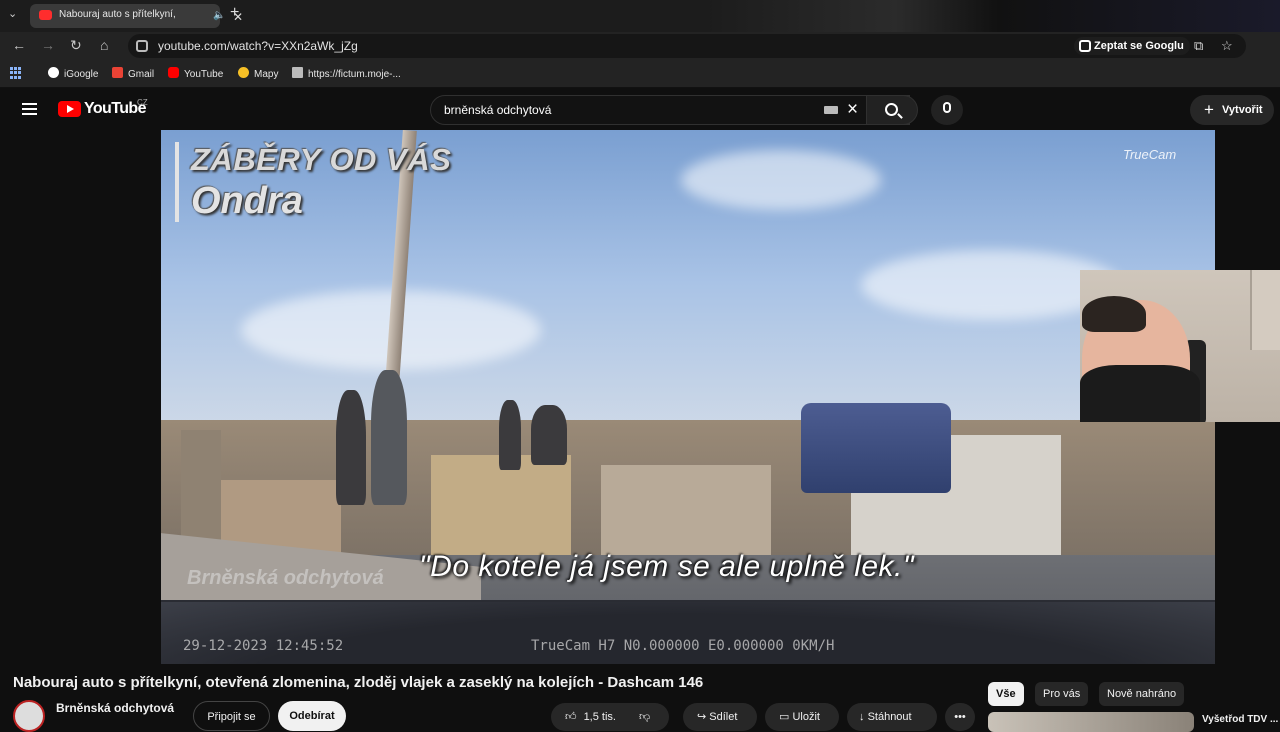 This screenshot has width=1280, height=732. What do you see at coordinates (667, 566) in the screenshot?
I see `subtitle-quote: "Do kotele já jsem se ale uplně lek."` at bounding box center [667, 566].